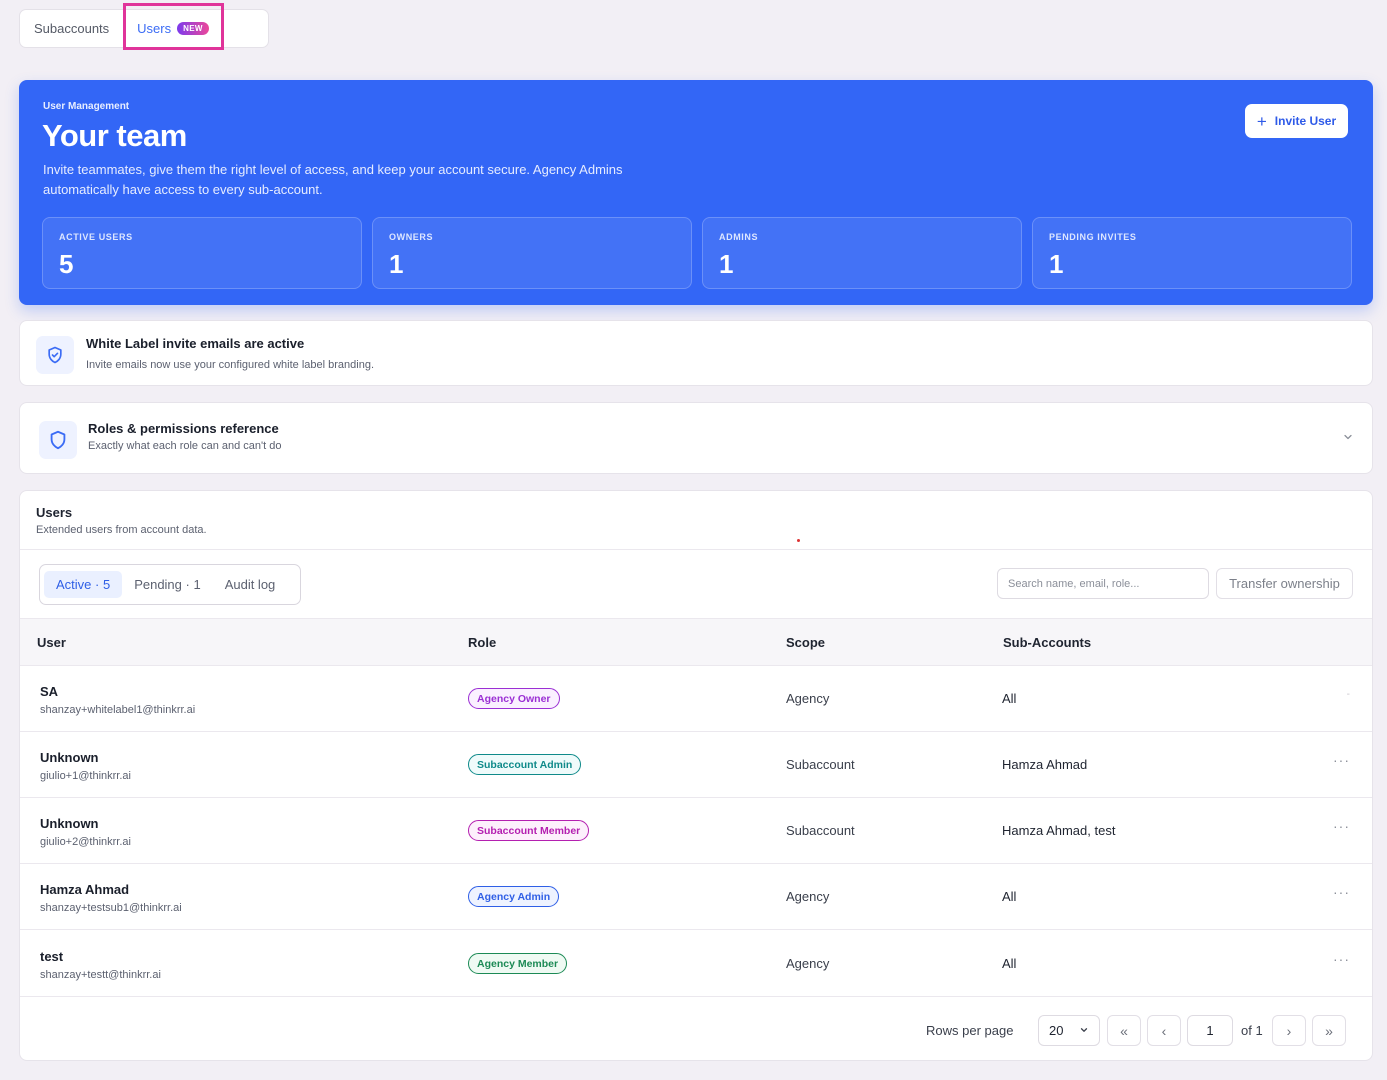 The height and width of the screenshot is (1080, 1387). Describe the element at coordinates (118, 710) in the screenshot. I see `user-email: shanzay+whitelabel1@thinkrr.ai` at that location.